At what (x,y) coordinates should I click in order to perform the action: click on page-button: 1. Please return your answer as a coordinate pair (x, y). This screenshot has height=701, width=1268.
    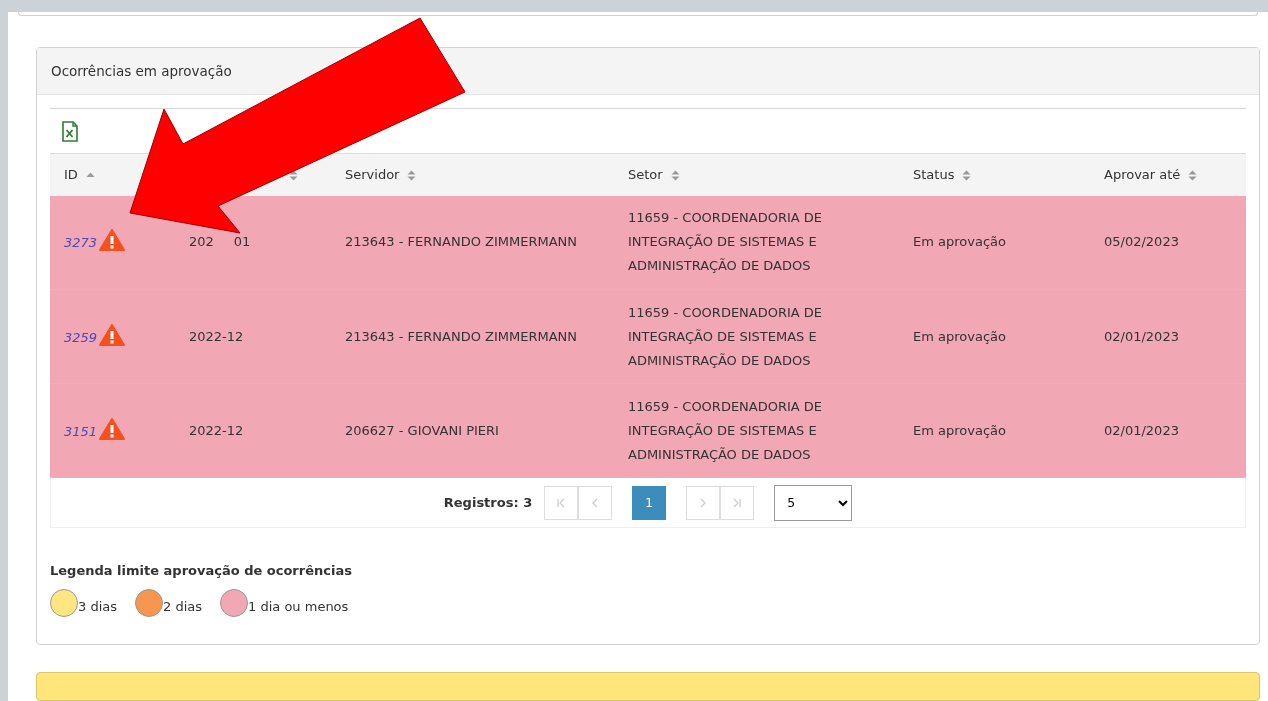
    Looking at the image, I should click on (649, 502).